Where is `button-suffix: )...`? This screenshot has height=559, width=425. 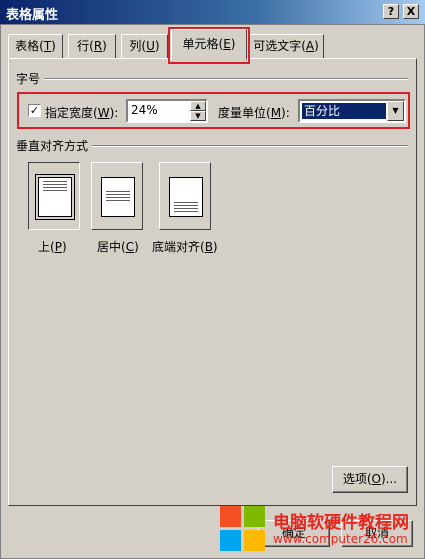 button-suffix: )... is located at coordinates (389, 479).